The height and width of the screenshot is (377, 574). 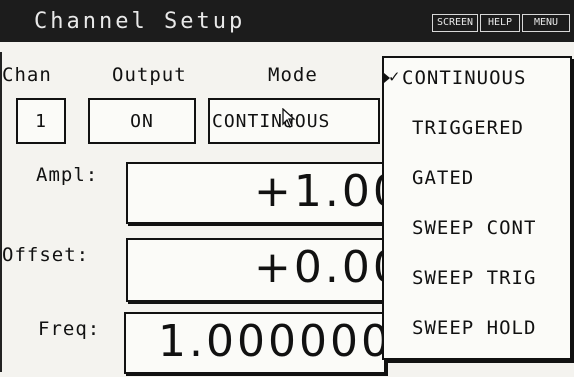 What do you see at coordinates (293, 75) in the screenshot?
I see `mode-header: Mode` at bounding box center [293, 75].